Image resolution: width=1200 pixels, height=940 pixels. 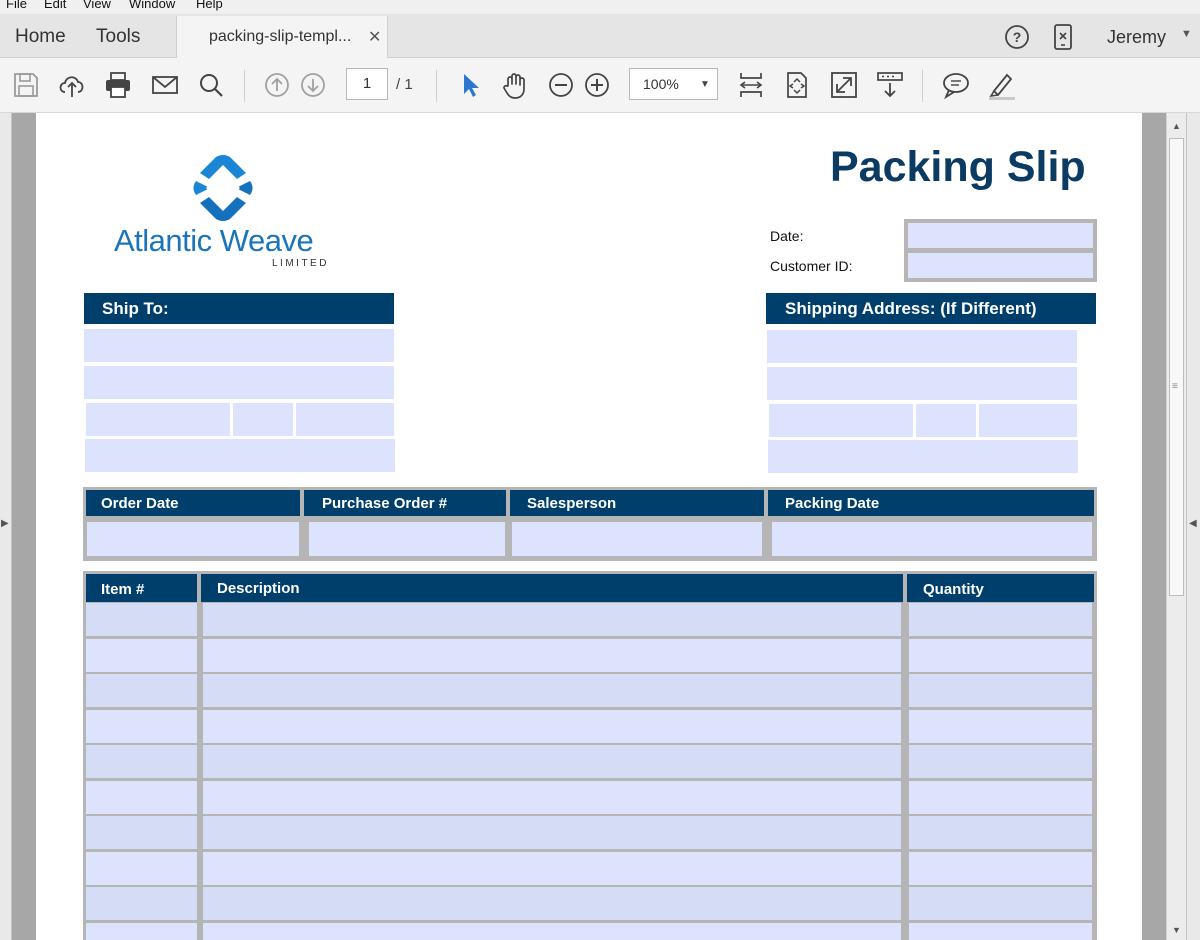 What do you see at coordinates (956, 85) in the screenshot?
I see `comment-icon` at bounding box center [956, 85].